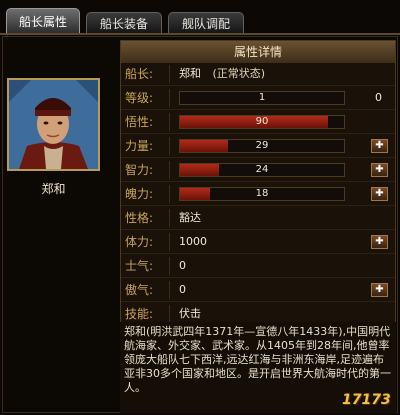 Image resolution: width=400 pixels, height=415 pixels. What do you see at coordinates (379, 290) in the screenshot?
I see `pride-add-button: ✚` at bounding box center [379, 290].